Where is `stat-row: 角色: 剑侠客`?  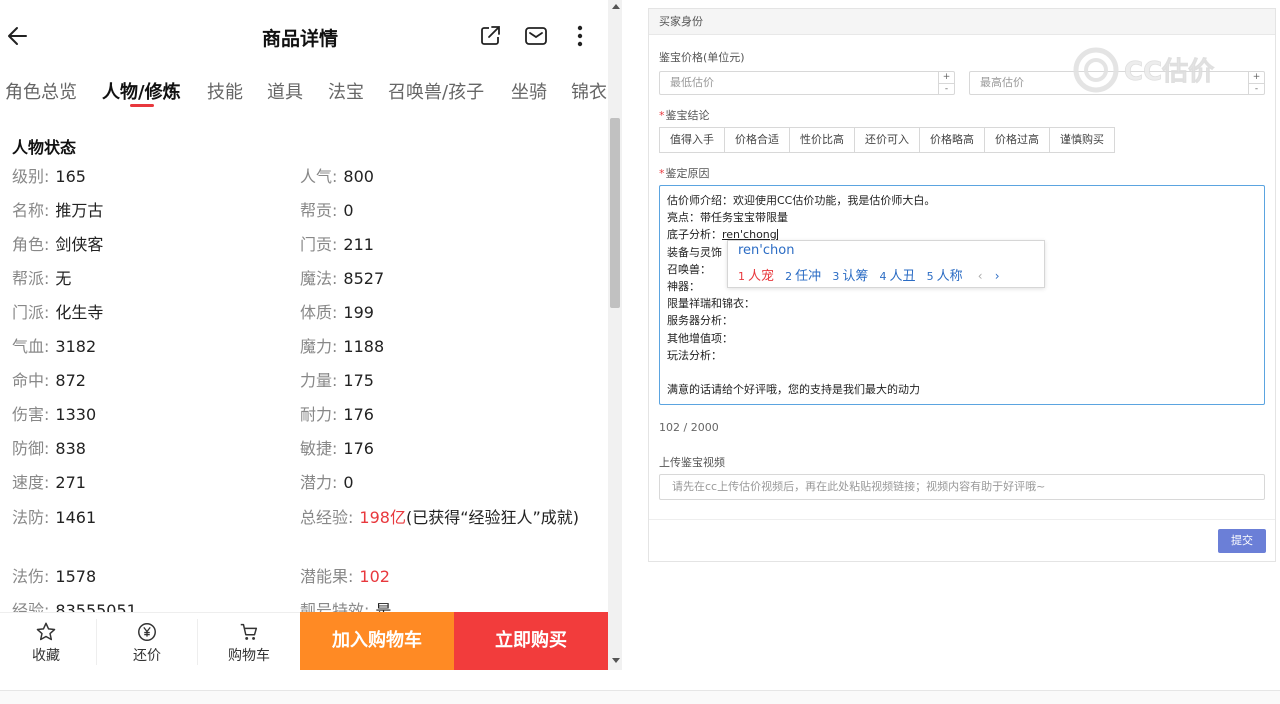 stat-row: 角色: 剑侠客 is located at coordinates (58, 244).